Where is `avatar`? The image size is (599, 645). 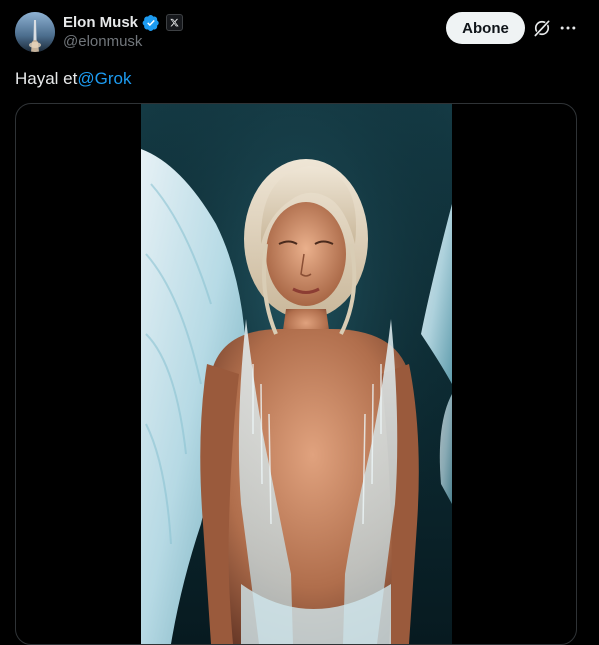
avatar is located at coordinates (35, 32).